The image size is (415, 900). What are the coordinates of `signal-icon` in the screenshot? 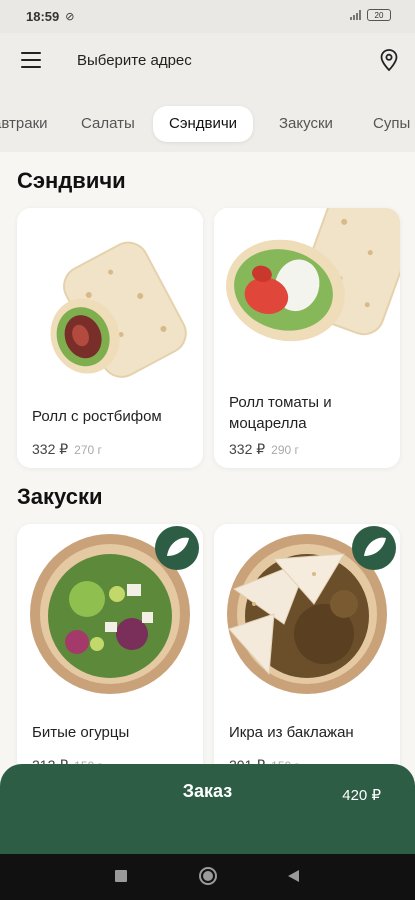 It's located at (355, 15).